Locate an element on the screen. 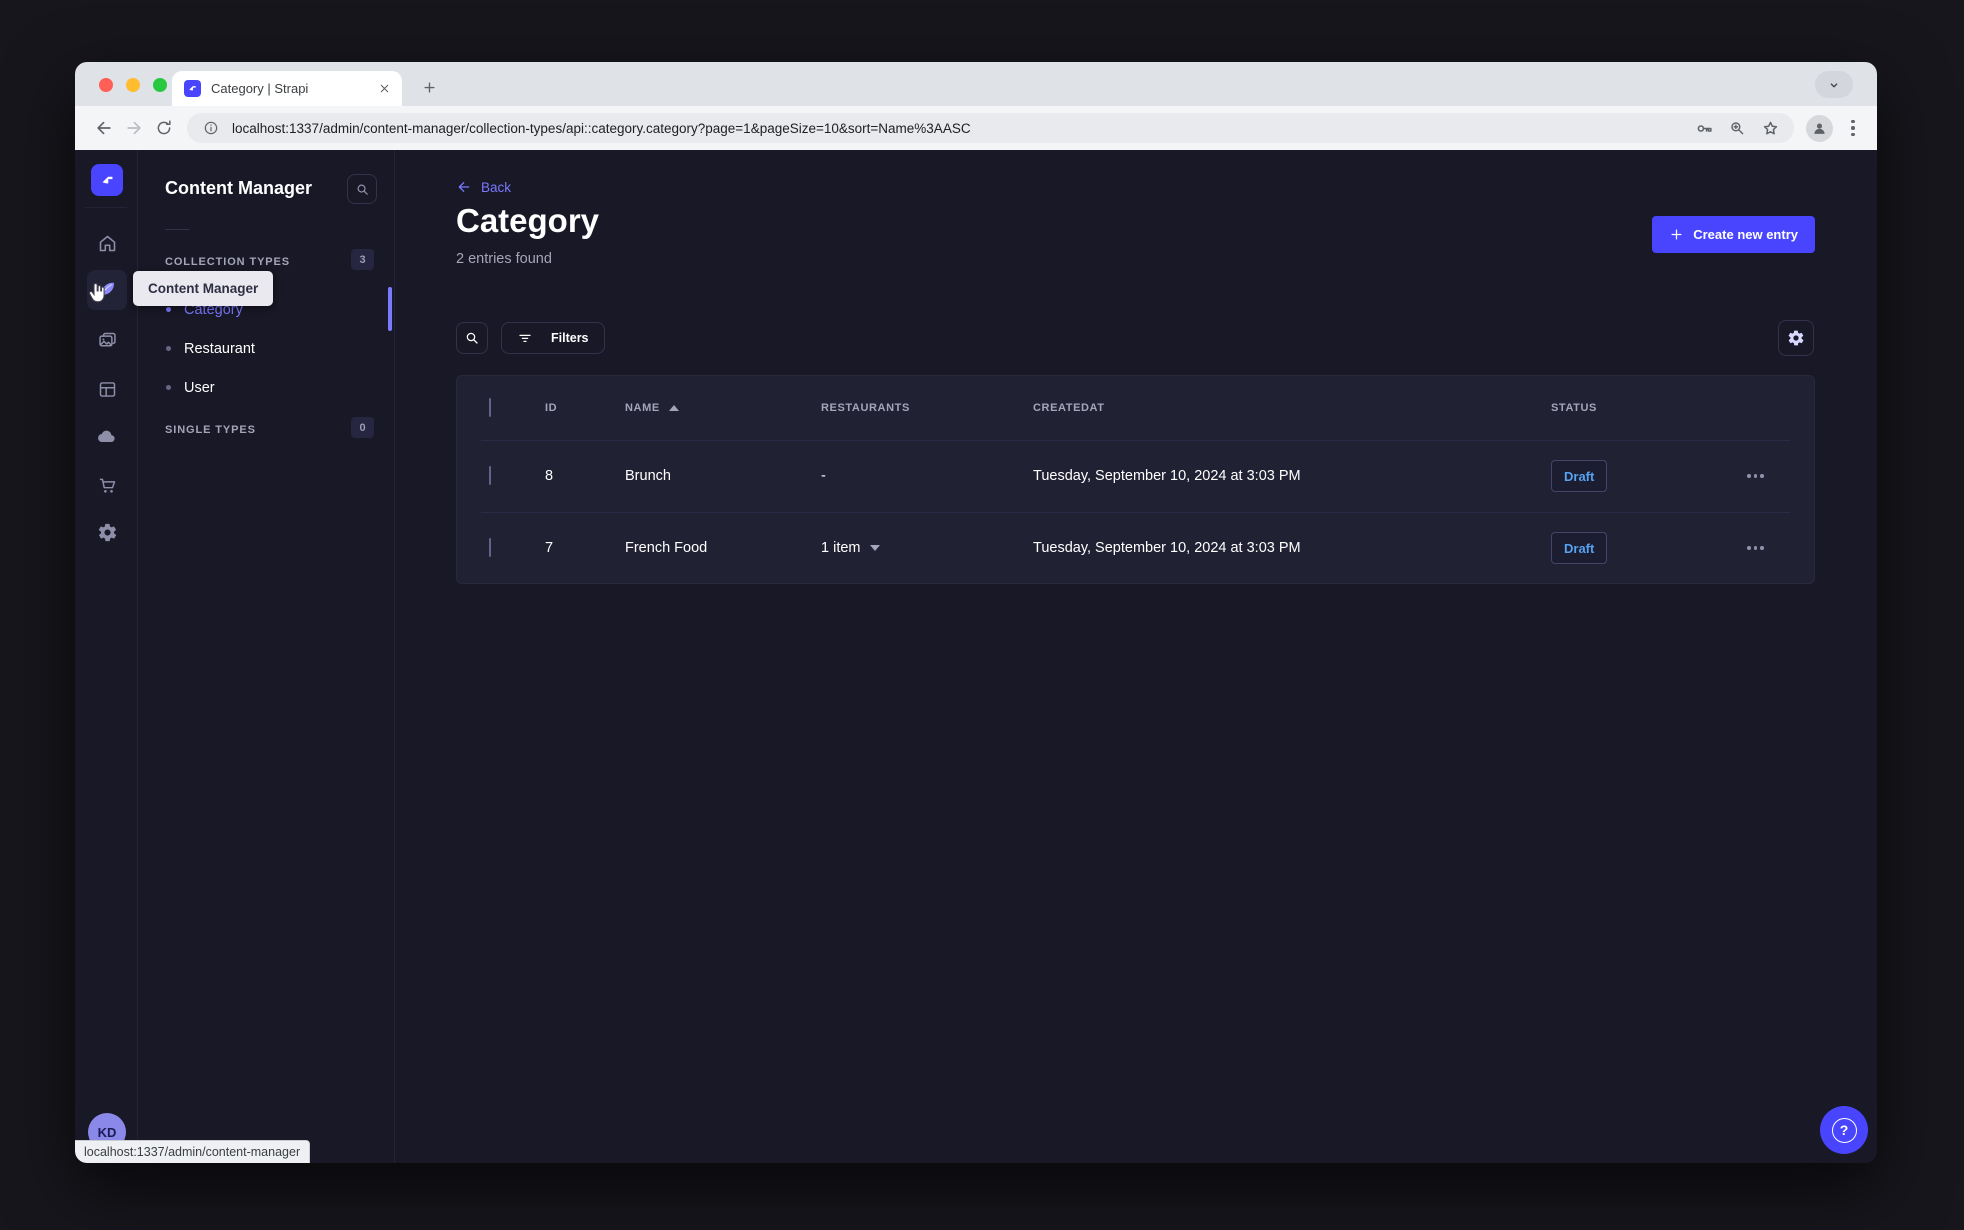 The image size is (1964, 1230). sort-ascending-icon is located at coordinates (673, 408).